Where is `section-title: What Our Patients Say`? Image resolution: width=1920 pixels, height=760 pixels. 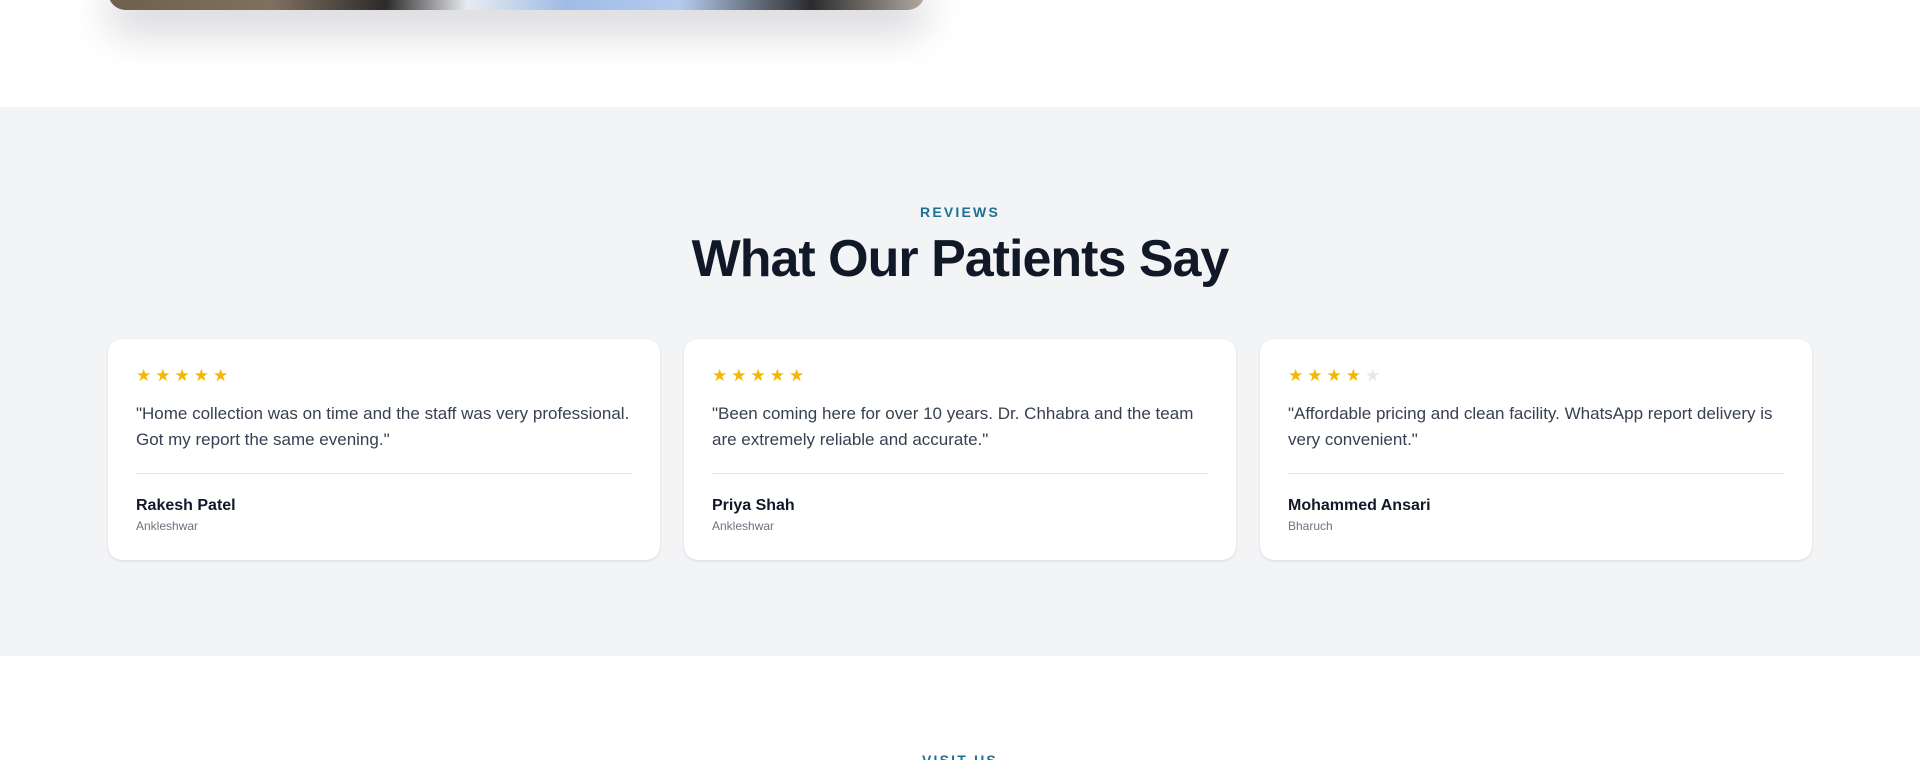 section-title: What Our Patients Say is located at coordinates (960, 259).